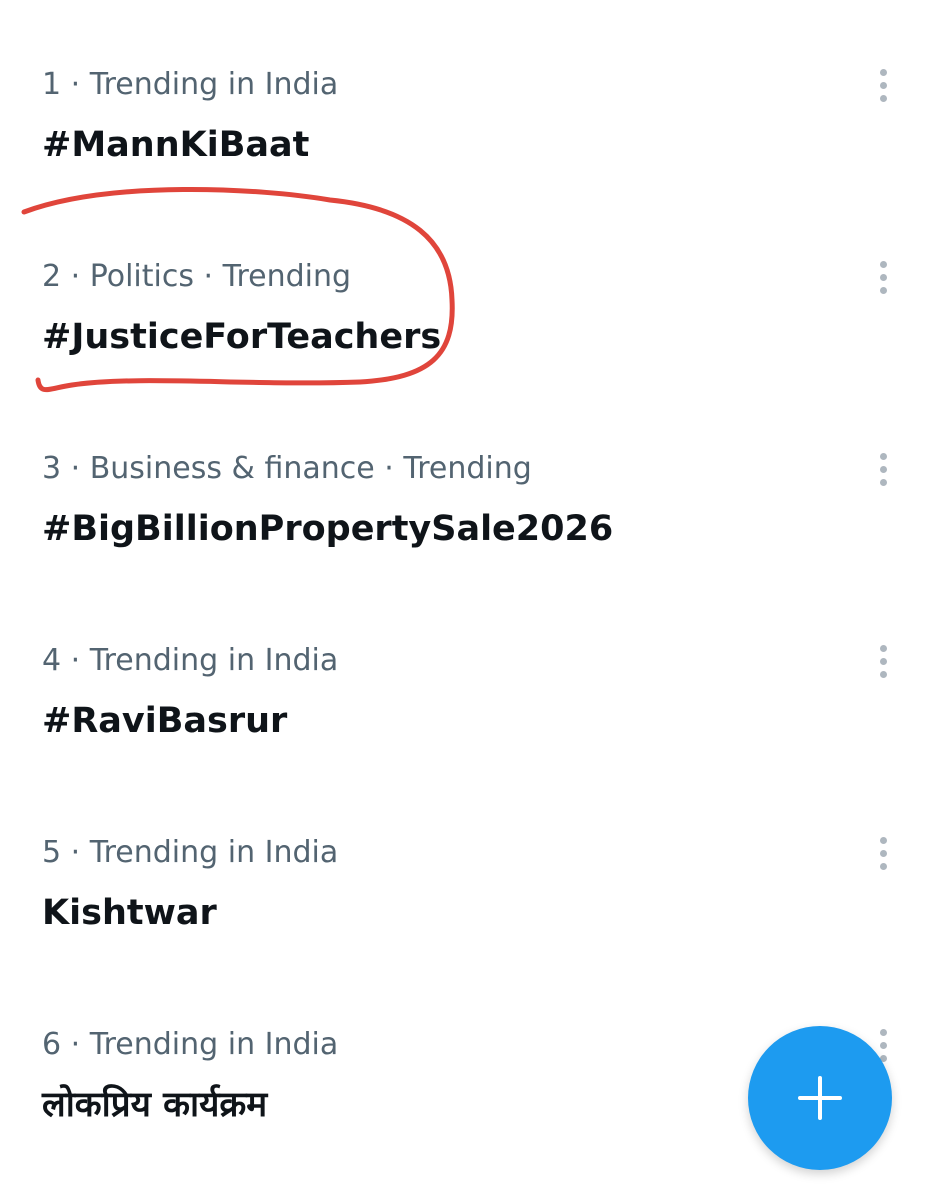  I want to click on trend-meta: 6 · Trending in India, so click(190, 1044).